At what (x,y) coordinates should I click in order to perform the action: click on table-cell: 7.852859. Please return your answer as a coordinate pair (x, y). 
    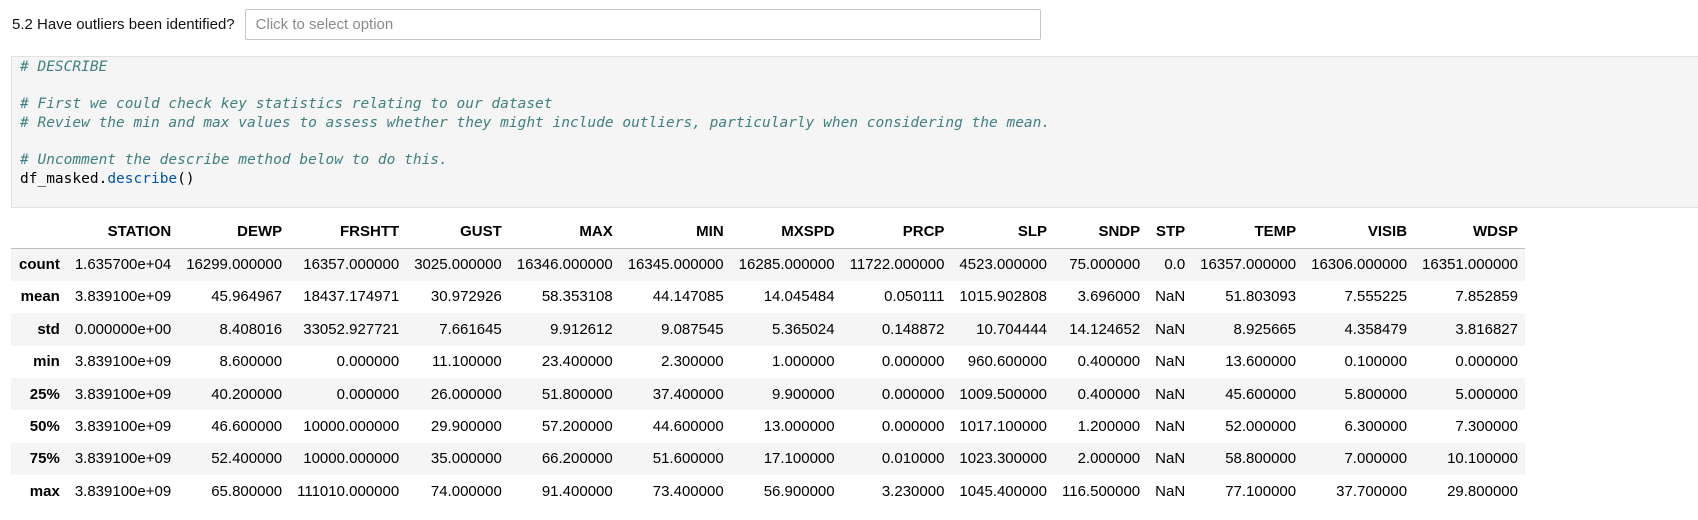
    Looking at the image, I should click on (1486, 297).